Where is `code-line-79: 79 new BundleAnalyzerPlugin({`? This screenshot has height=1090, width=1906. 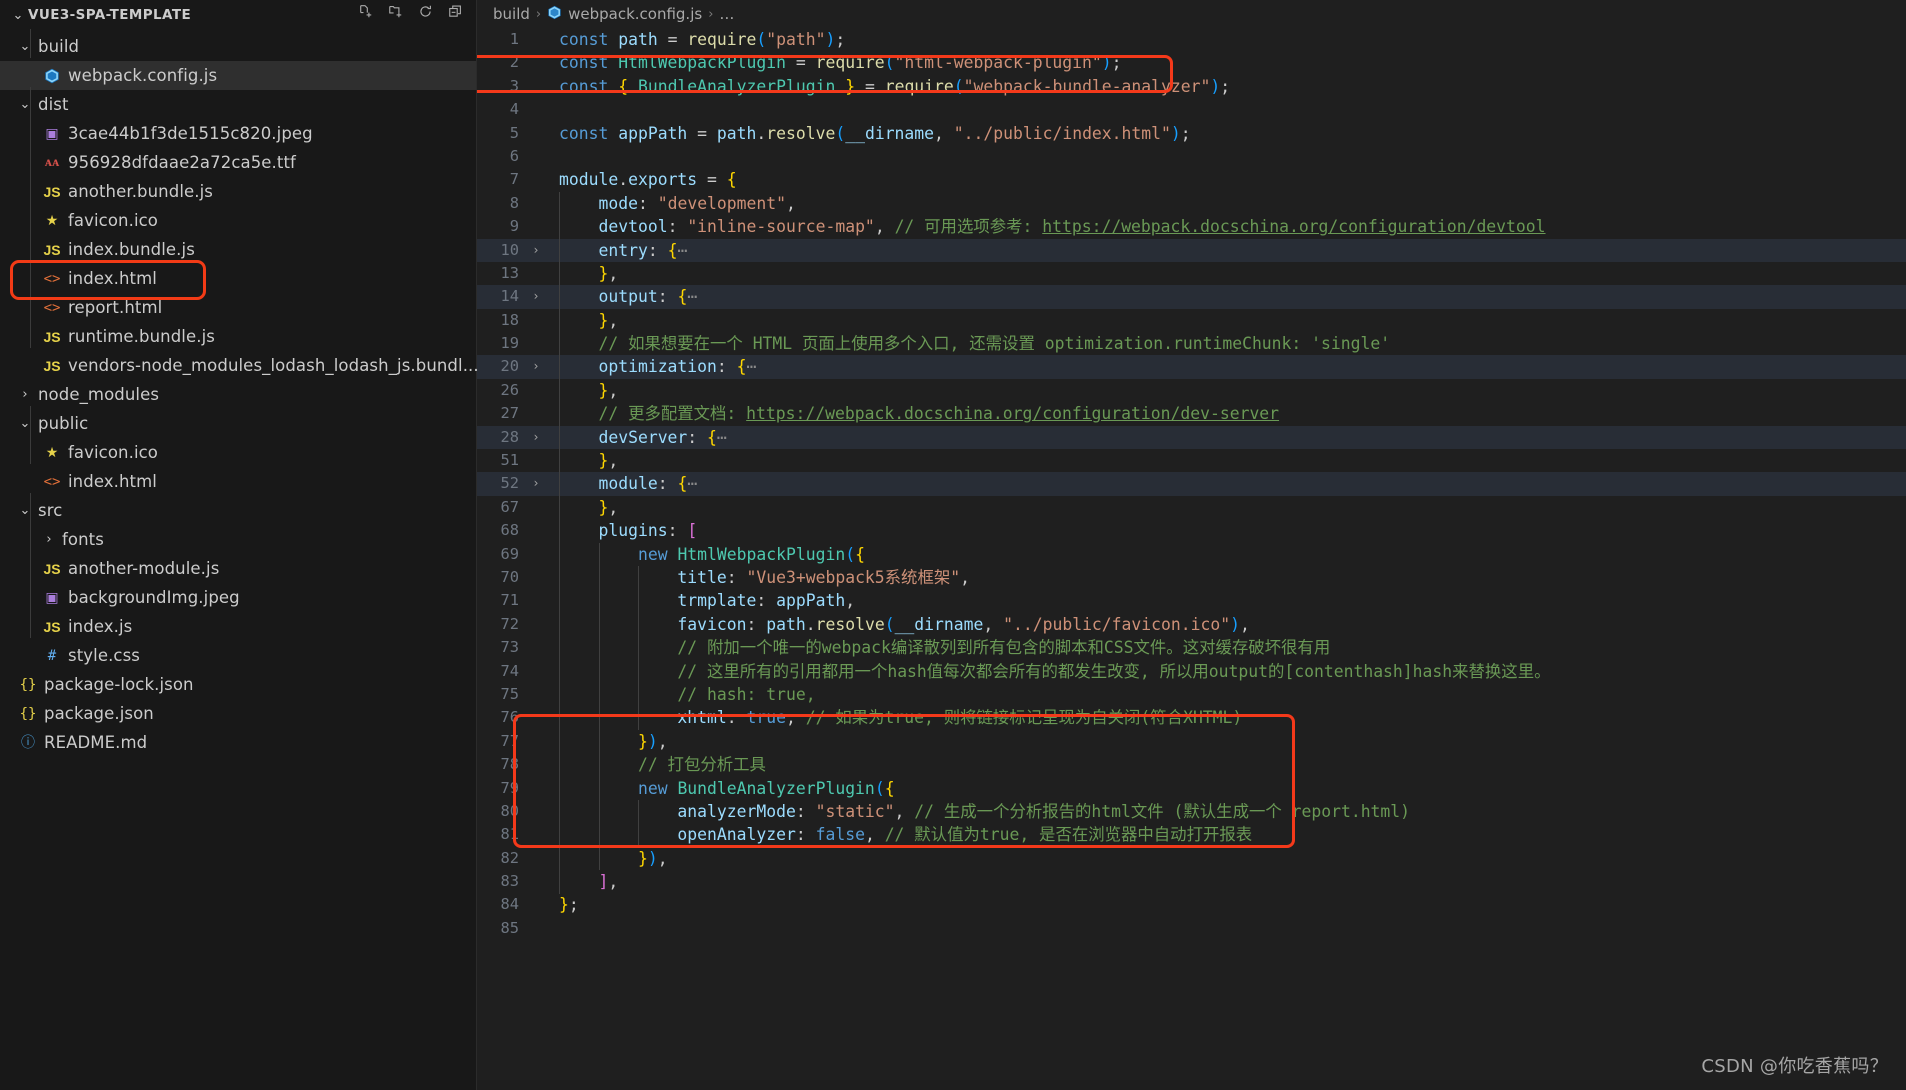 code-line-79: 79 new BundleAnalyzerPlugin({ is located at coordinates (1191, 788).